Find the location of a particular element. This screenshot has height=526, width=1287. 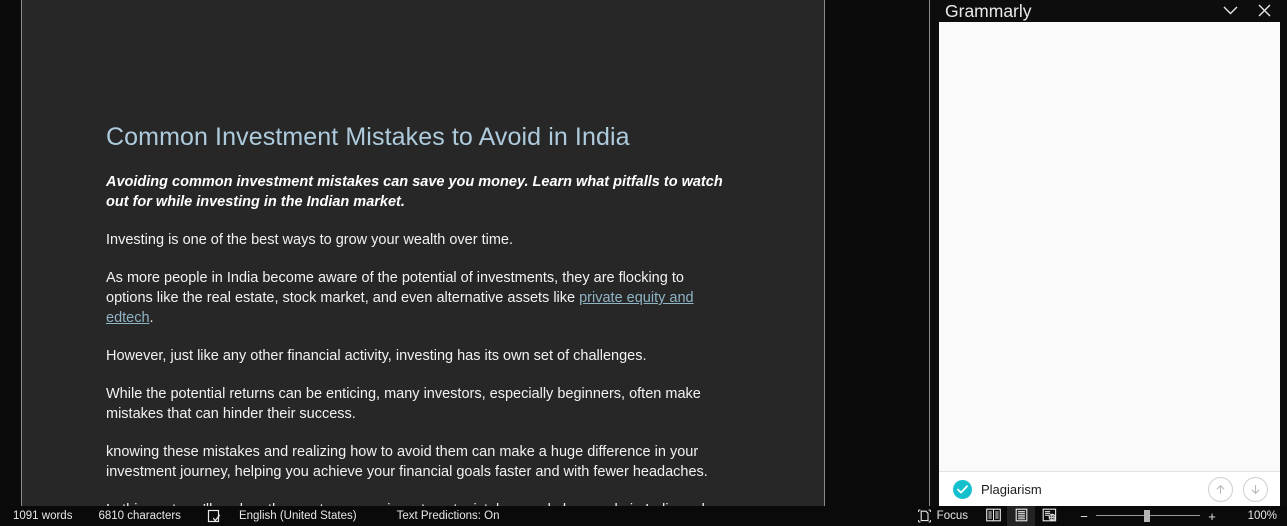

grammarly-plagiarism-bar: Plagiarism is located at coordinates (1109, 488).